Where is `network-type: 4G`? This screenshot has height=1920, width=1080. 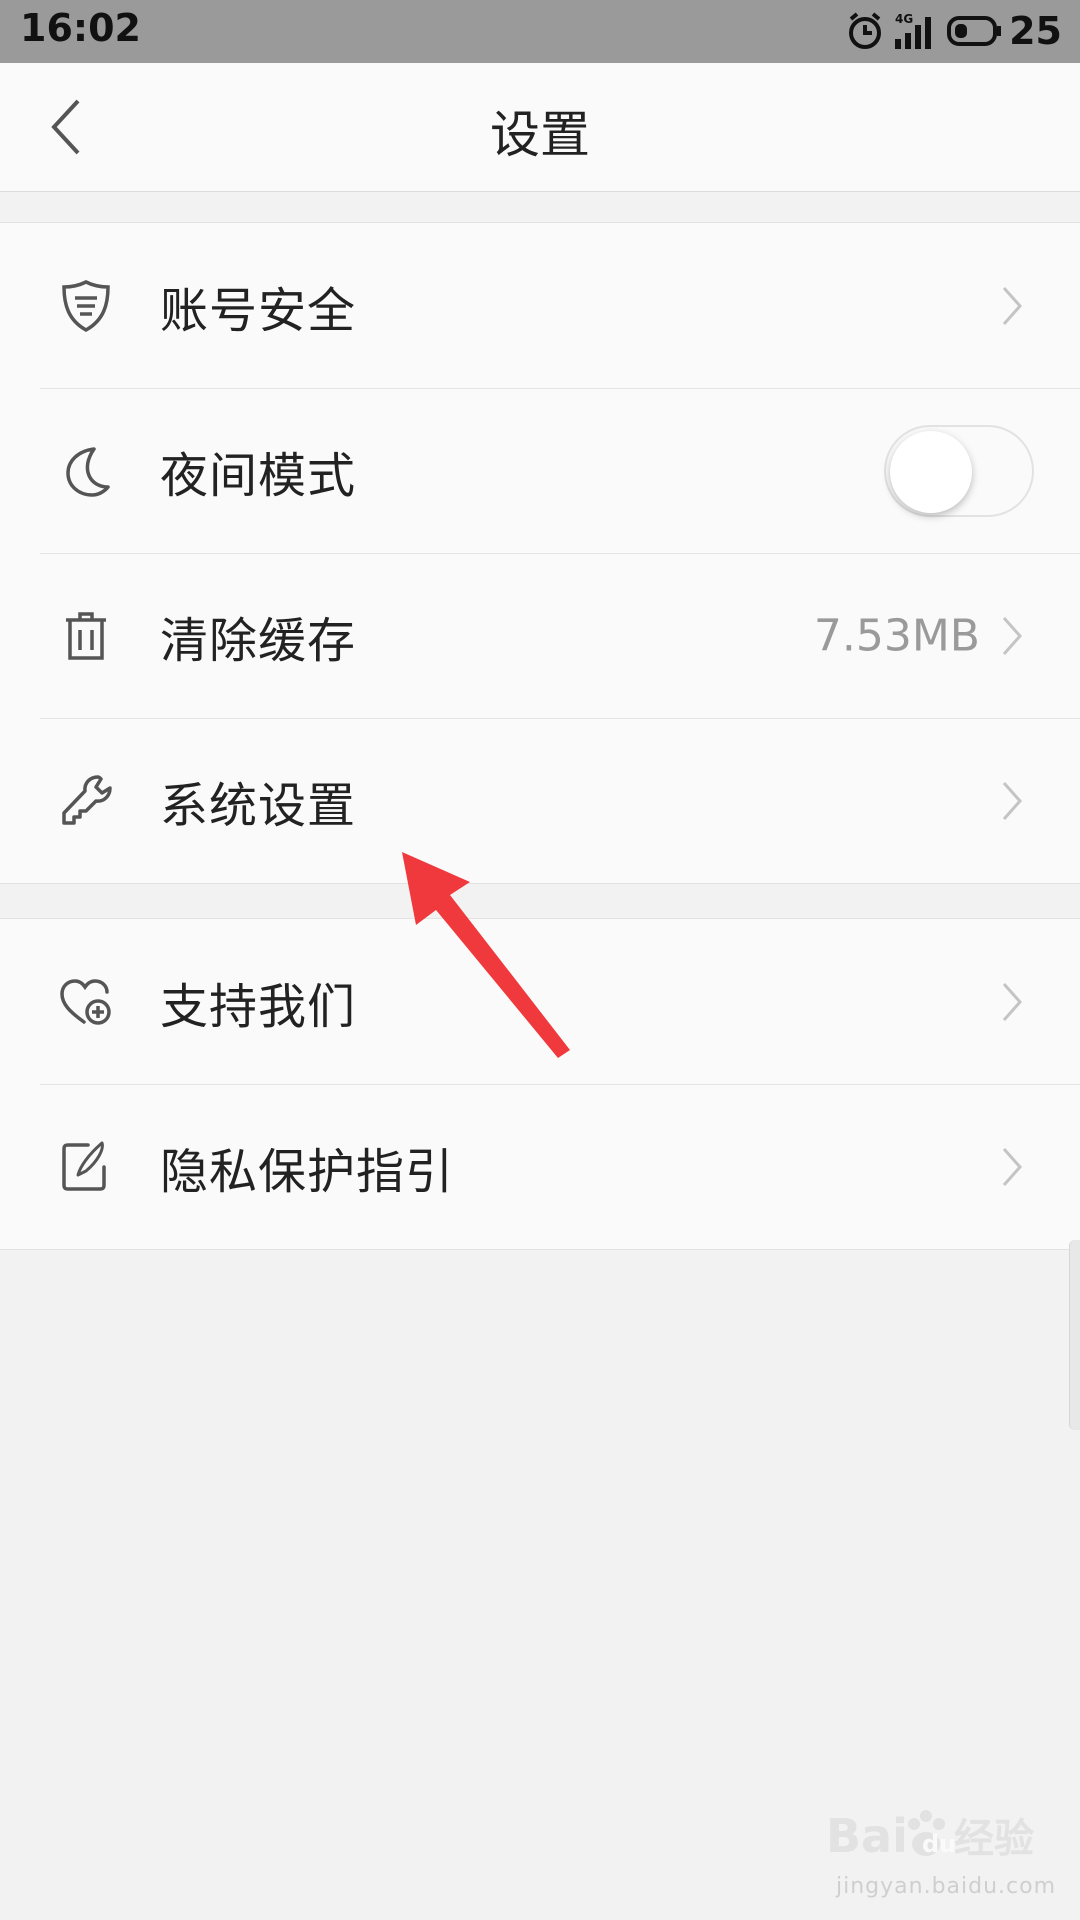
network-type: 4G is located at coordinates (904, 19).